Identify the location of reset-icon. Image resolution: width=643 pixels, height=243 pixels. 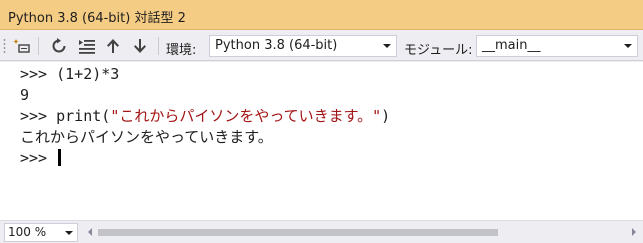
(21, 46).